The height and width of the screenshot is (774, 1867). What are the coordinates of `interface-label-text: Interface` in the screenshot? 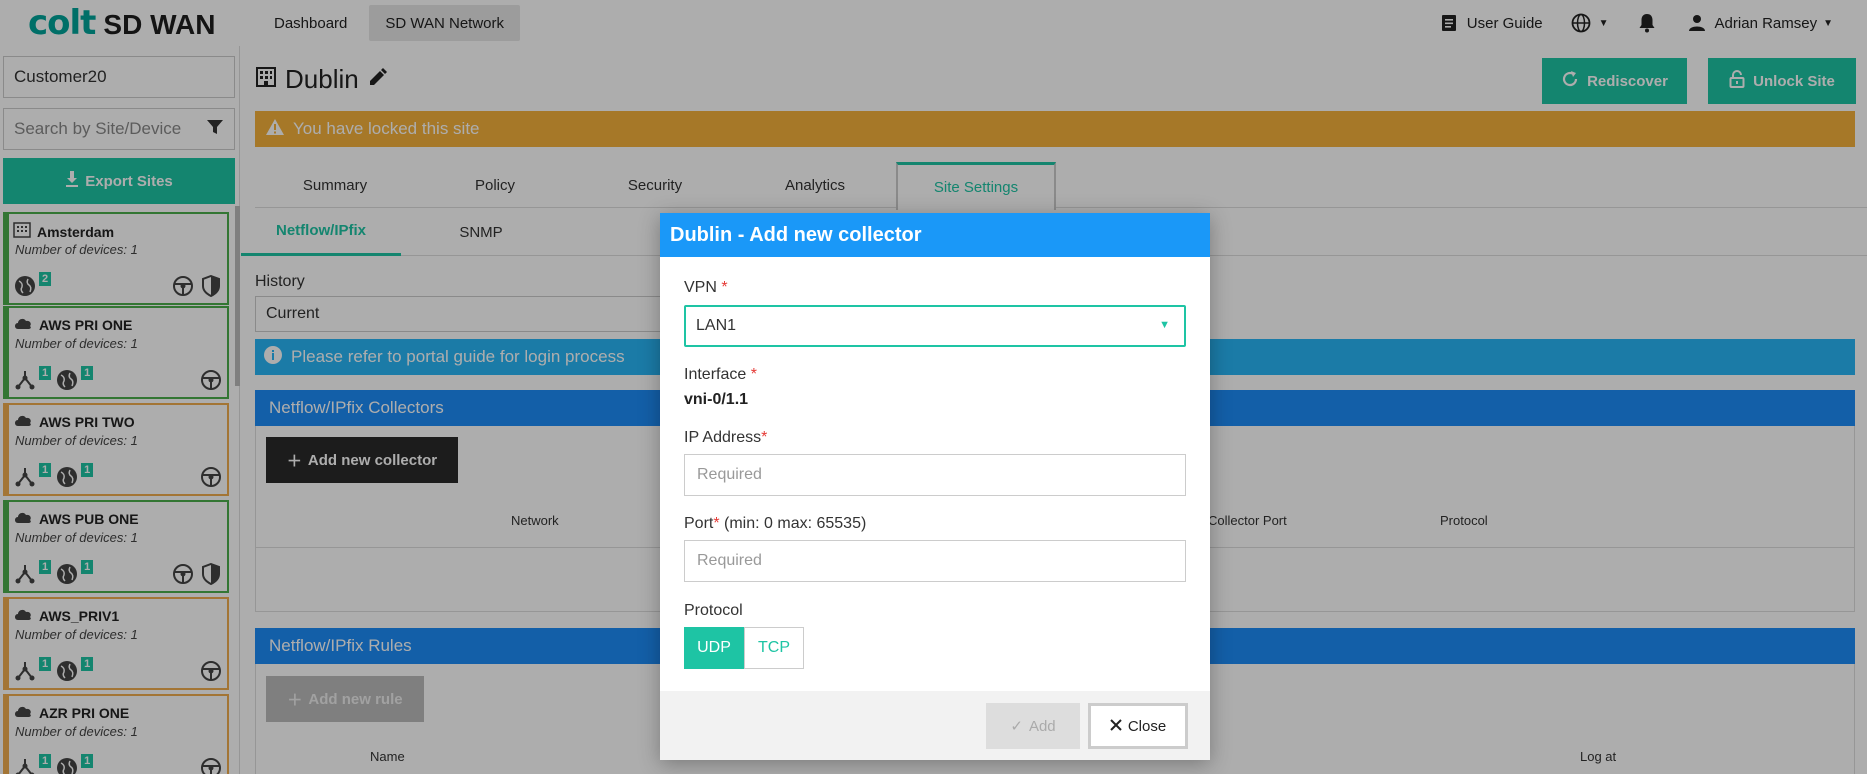 It's located at (715, 374).